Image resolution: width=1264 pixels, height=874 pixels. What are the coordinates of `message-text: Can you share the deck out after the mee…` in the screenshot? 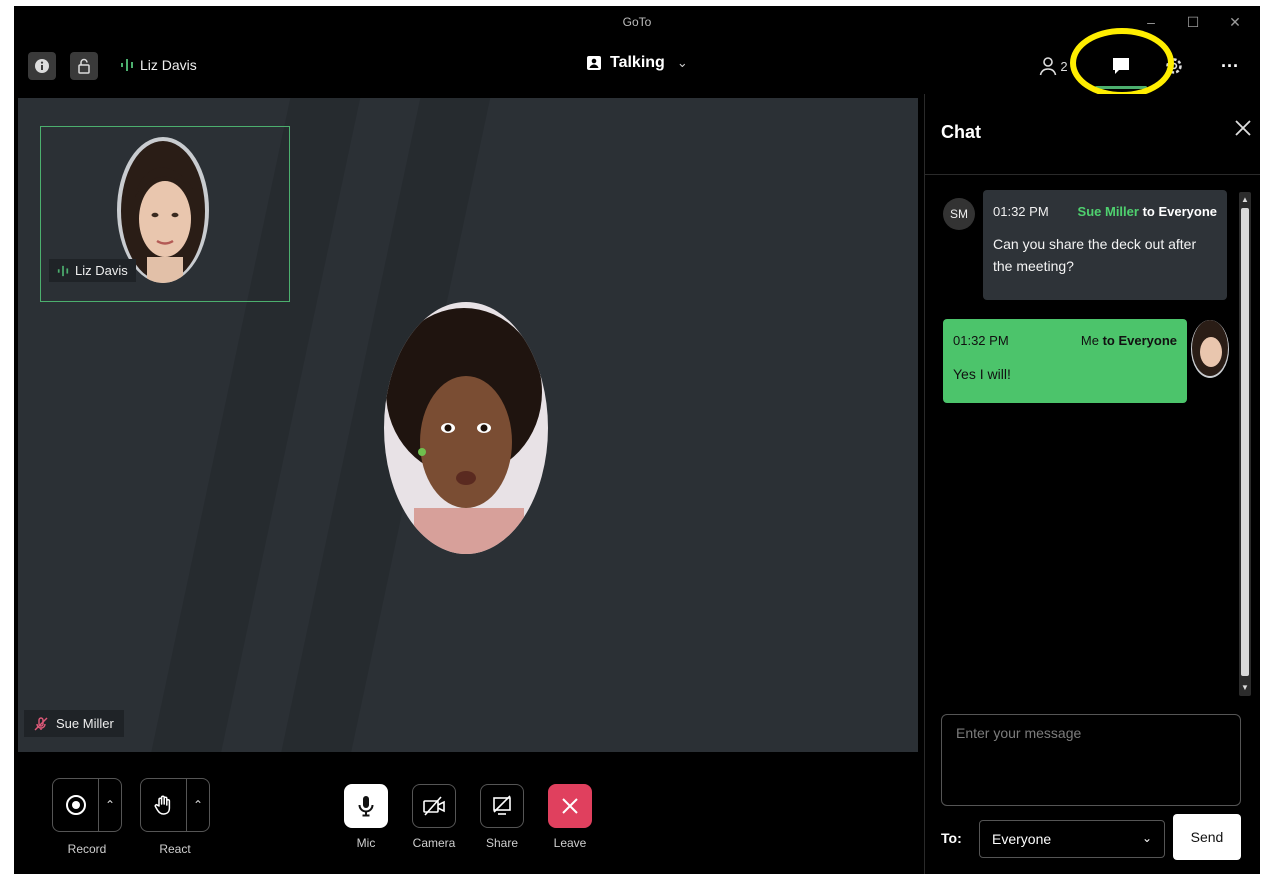 It's located at (1095, 255).